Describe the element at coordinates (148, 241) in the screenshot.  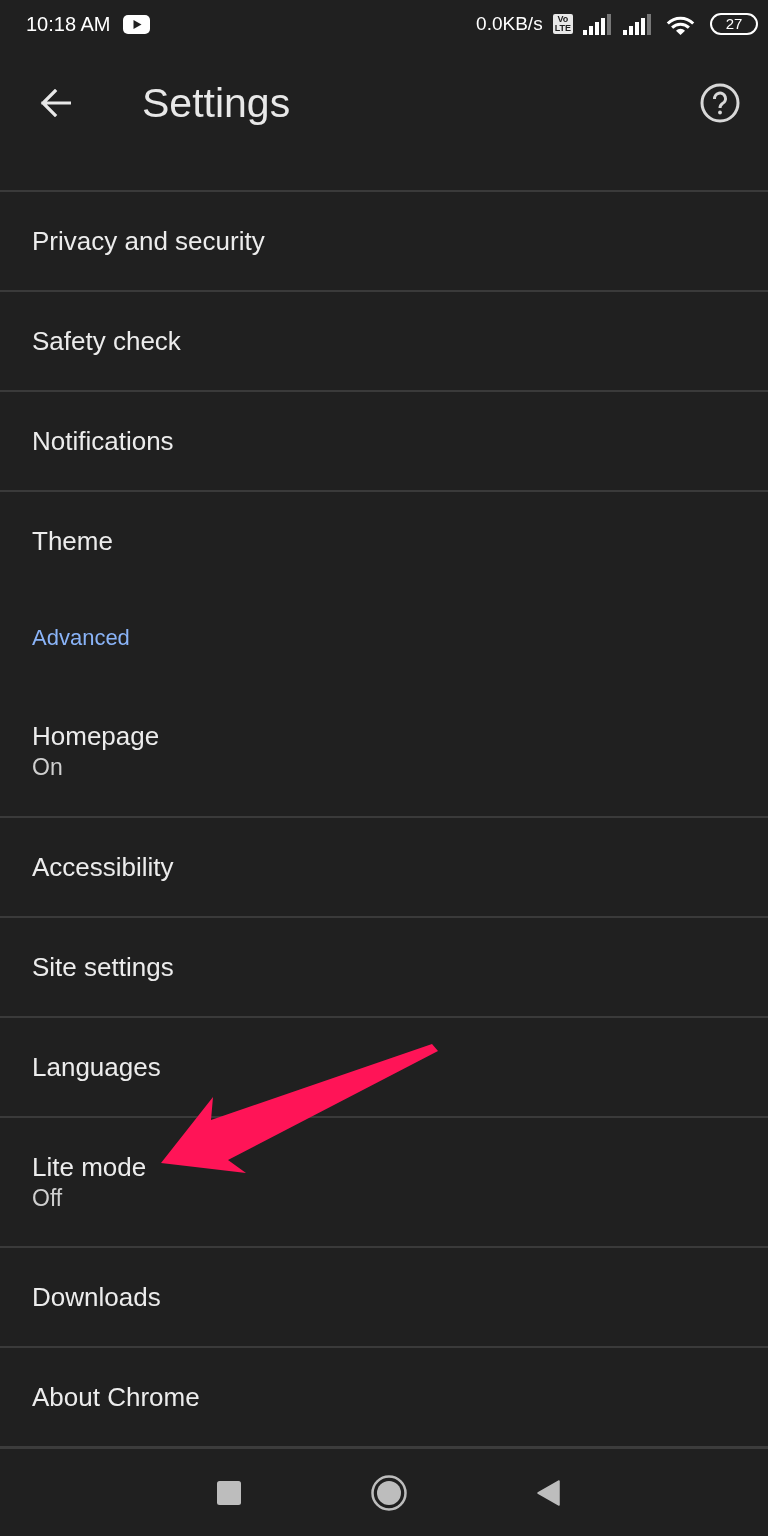
I see `setting-title: Privacy and security` at that location.